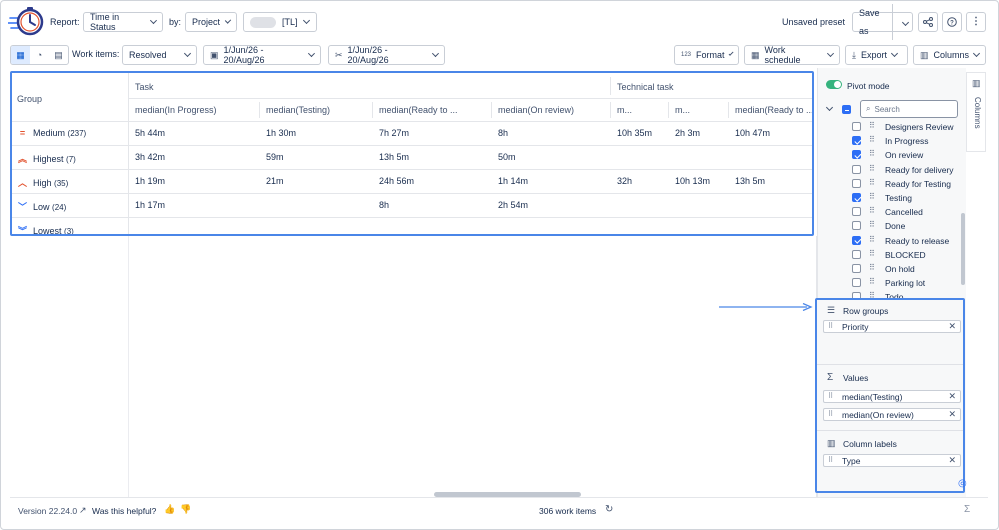 The height and width of the screenshot is (530, 999). Describe the element at coordinates (20, 55) in the screenshot. I see `grid-view-icon: ▦` at that location.